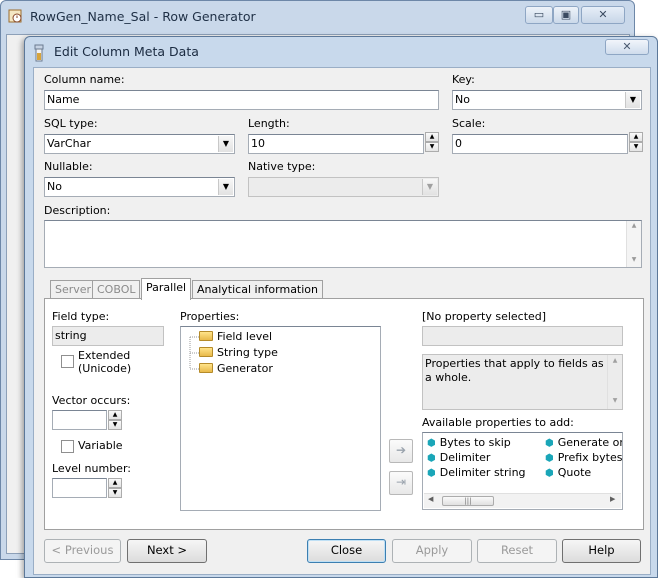  Describe the element at coordinates (583, 457) in the screenshot. I see `list-item-prefix-bytes: ⬢ Prefix bytes` at that location.